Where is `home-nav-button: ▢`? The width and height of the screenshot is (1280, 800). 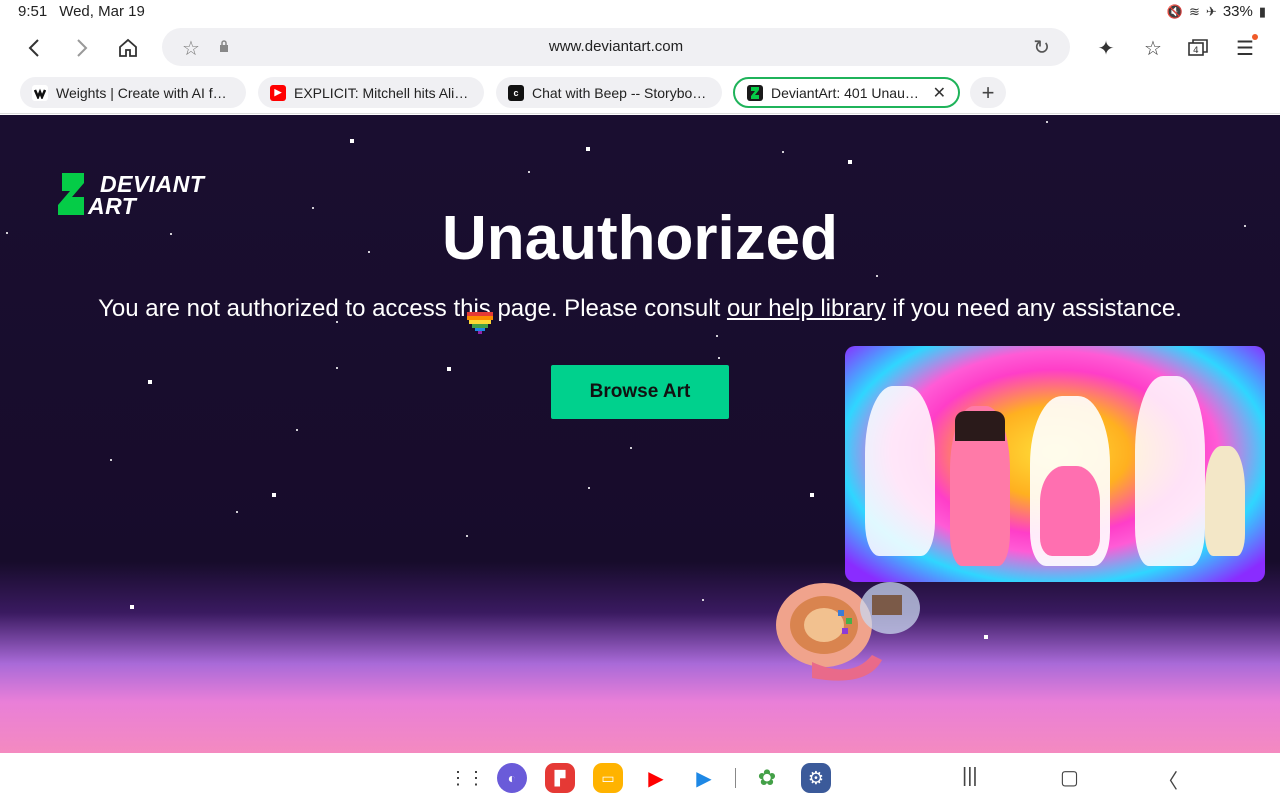
home-nav-button: ▢ is located at coordinates (1069, 777).